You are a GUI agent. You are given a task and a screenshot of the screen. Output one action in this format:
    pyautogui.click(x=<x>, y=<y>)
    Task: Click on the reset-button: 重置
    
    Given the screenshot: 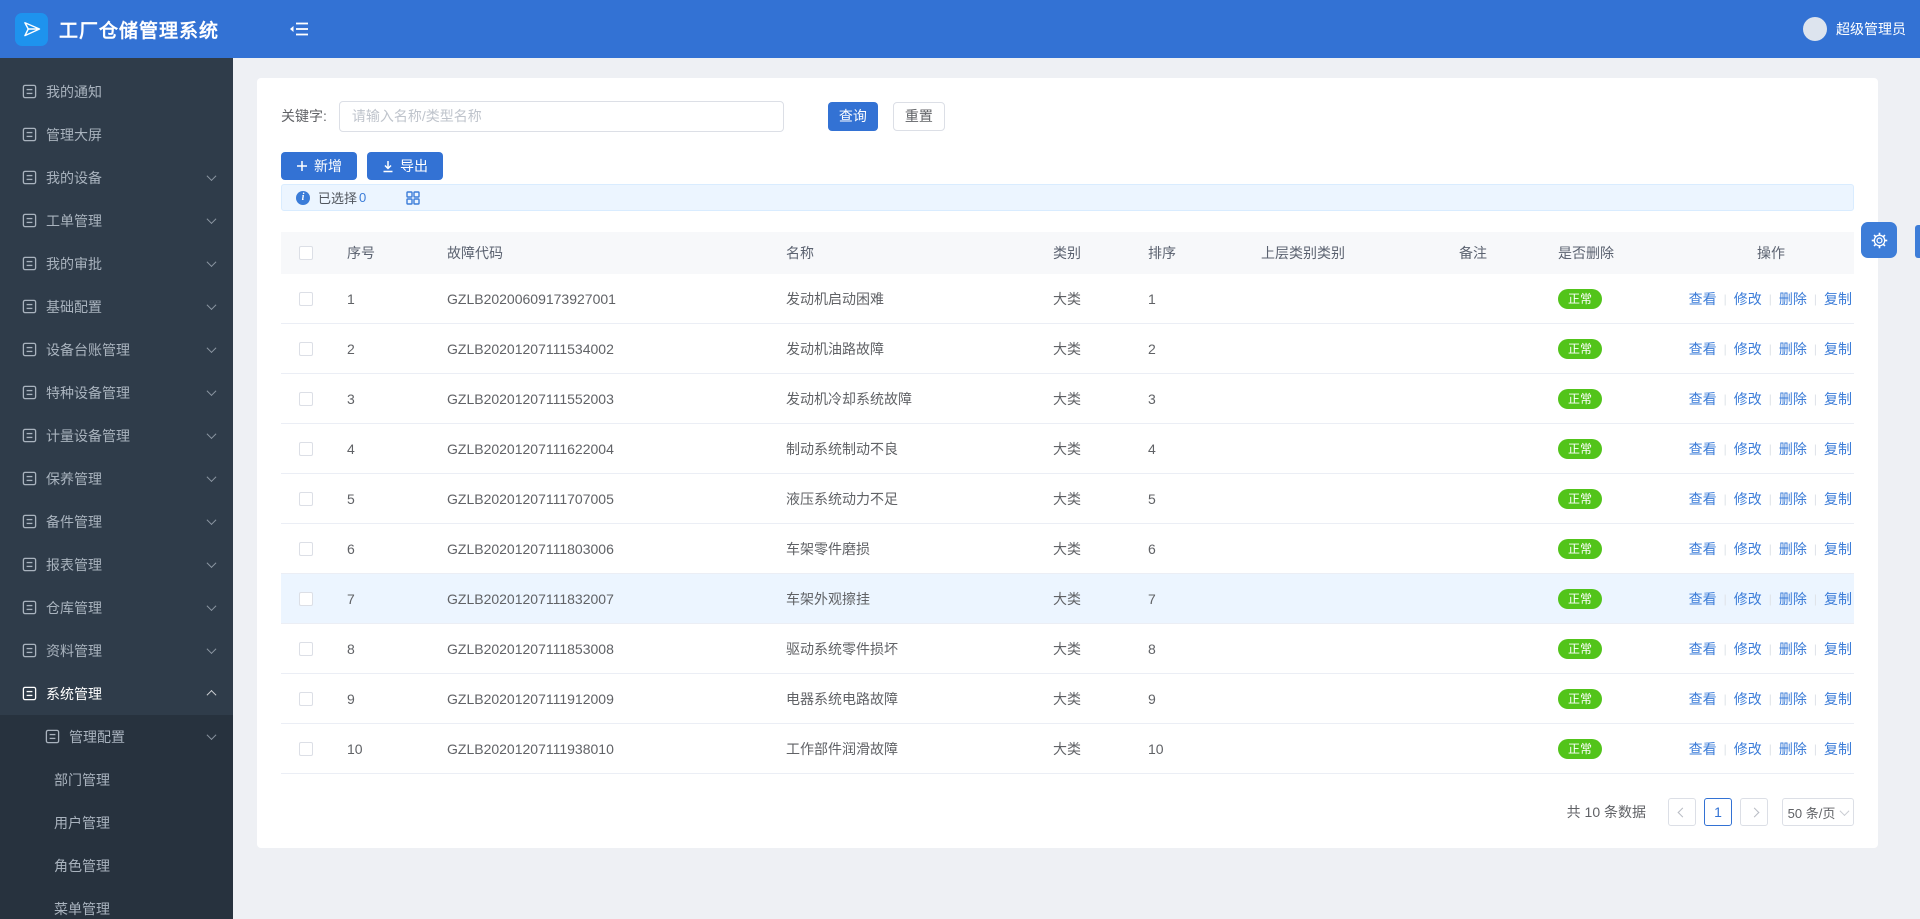 What is the action you would take?
    pyautogui.click(x=918, y=116)
    